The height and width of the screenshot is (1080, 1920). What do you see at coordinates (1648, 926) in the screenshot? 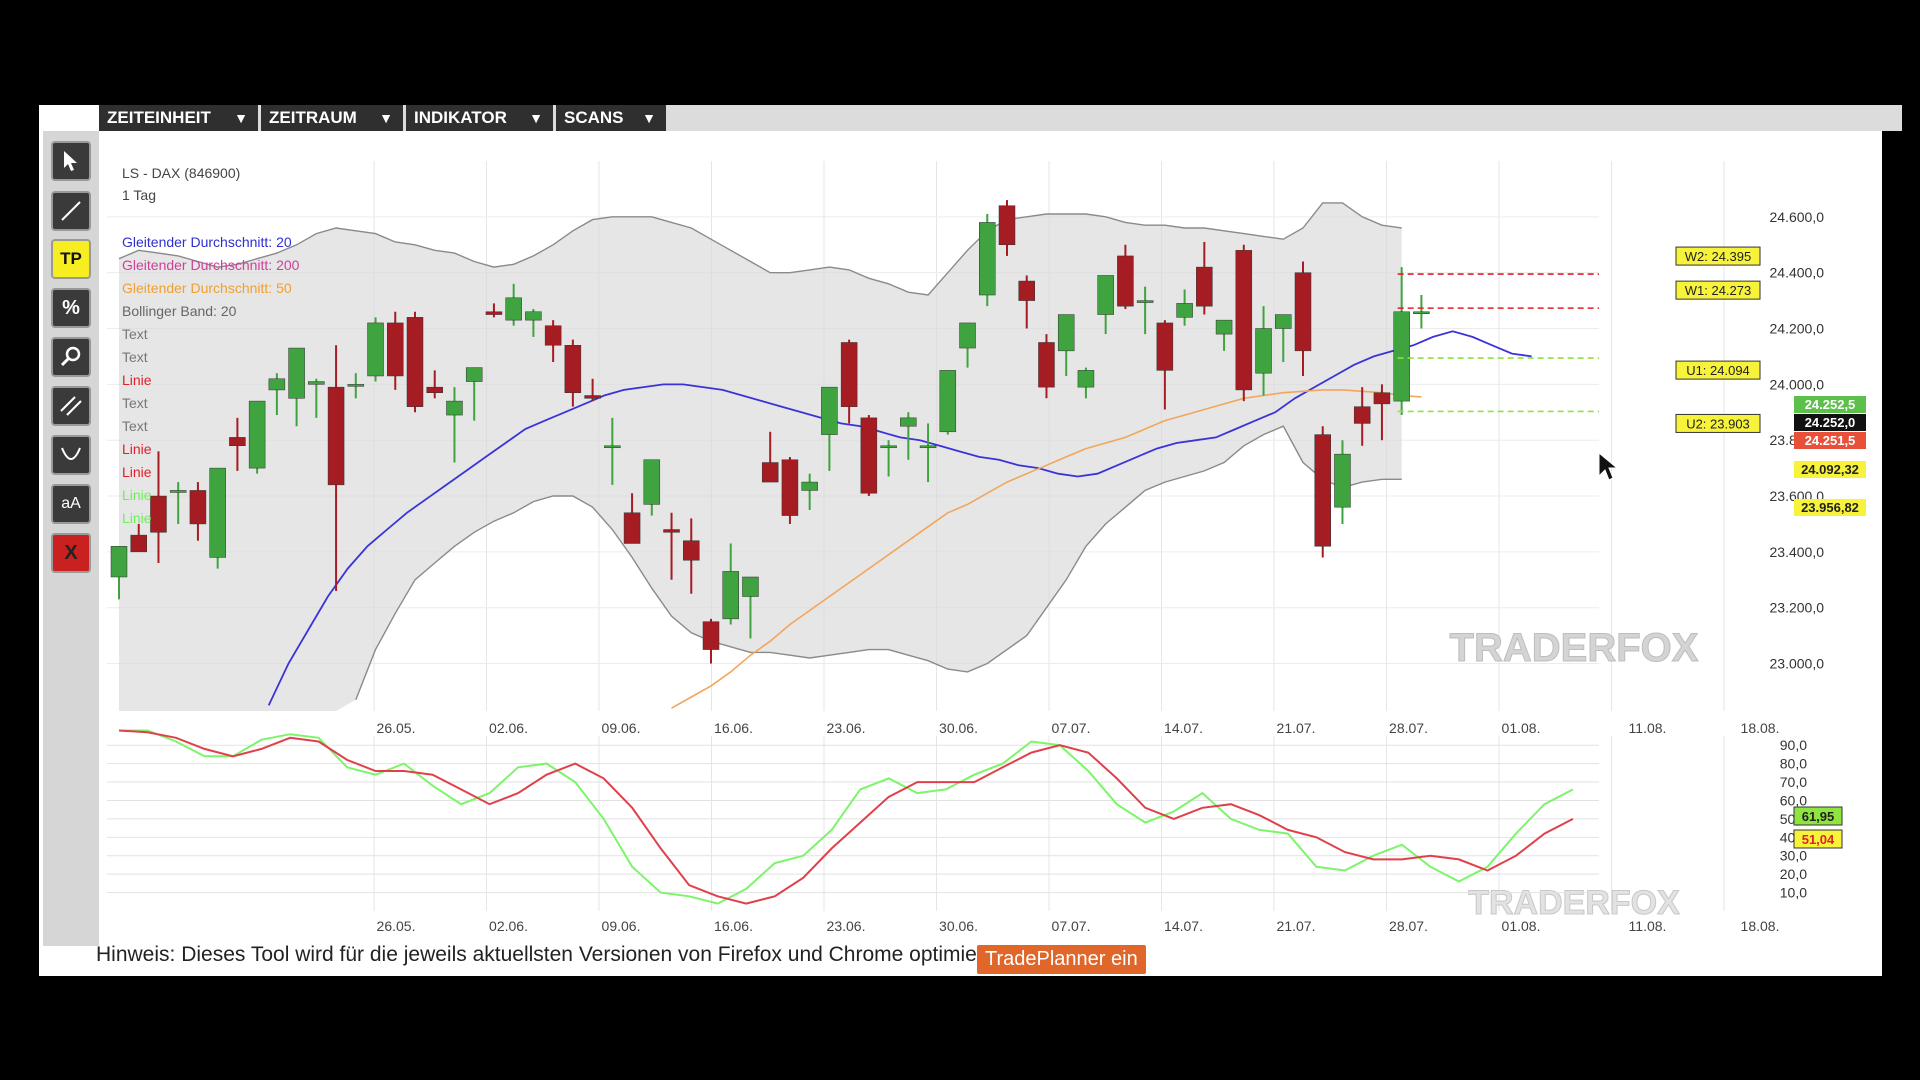
I see `x-tick-label: 11.08.` at bounding box center [1648, 926].